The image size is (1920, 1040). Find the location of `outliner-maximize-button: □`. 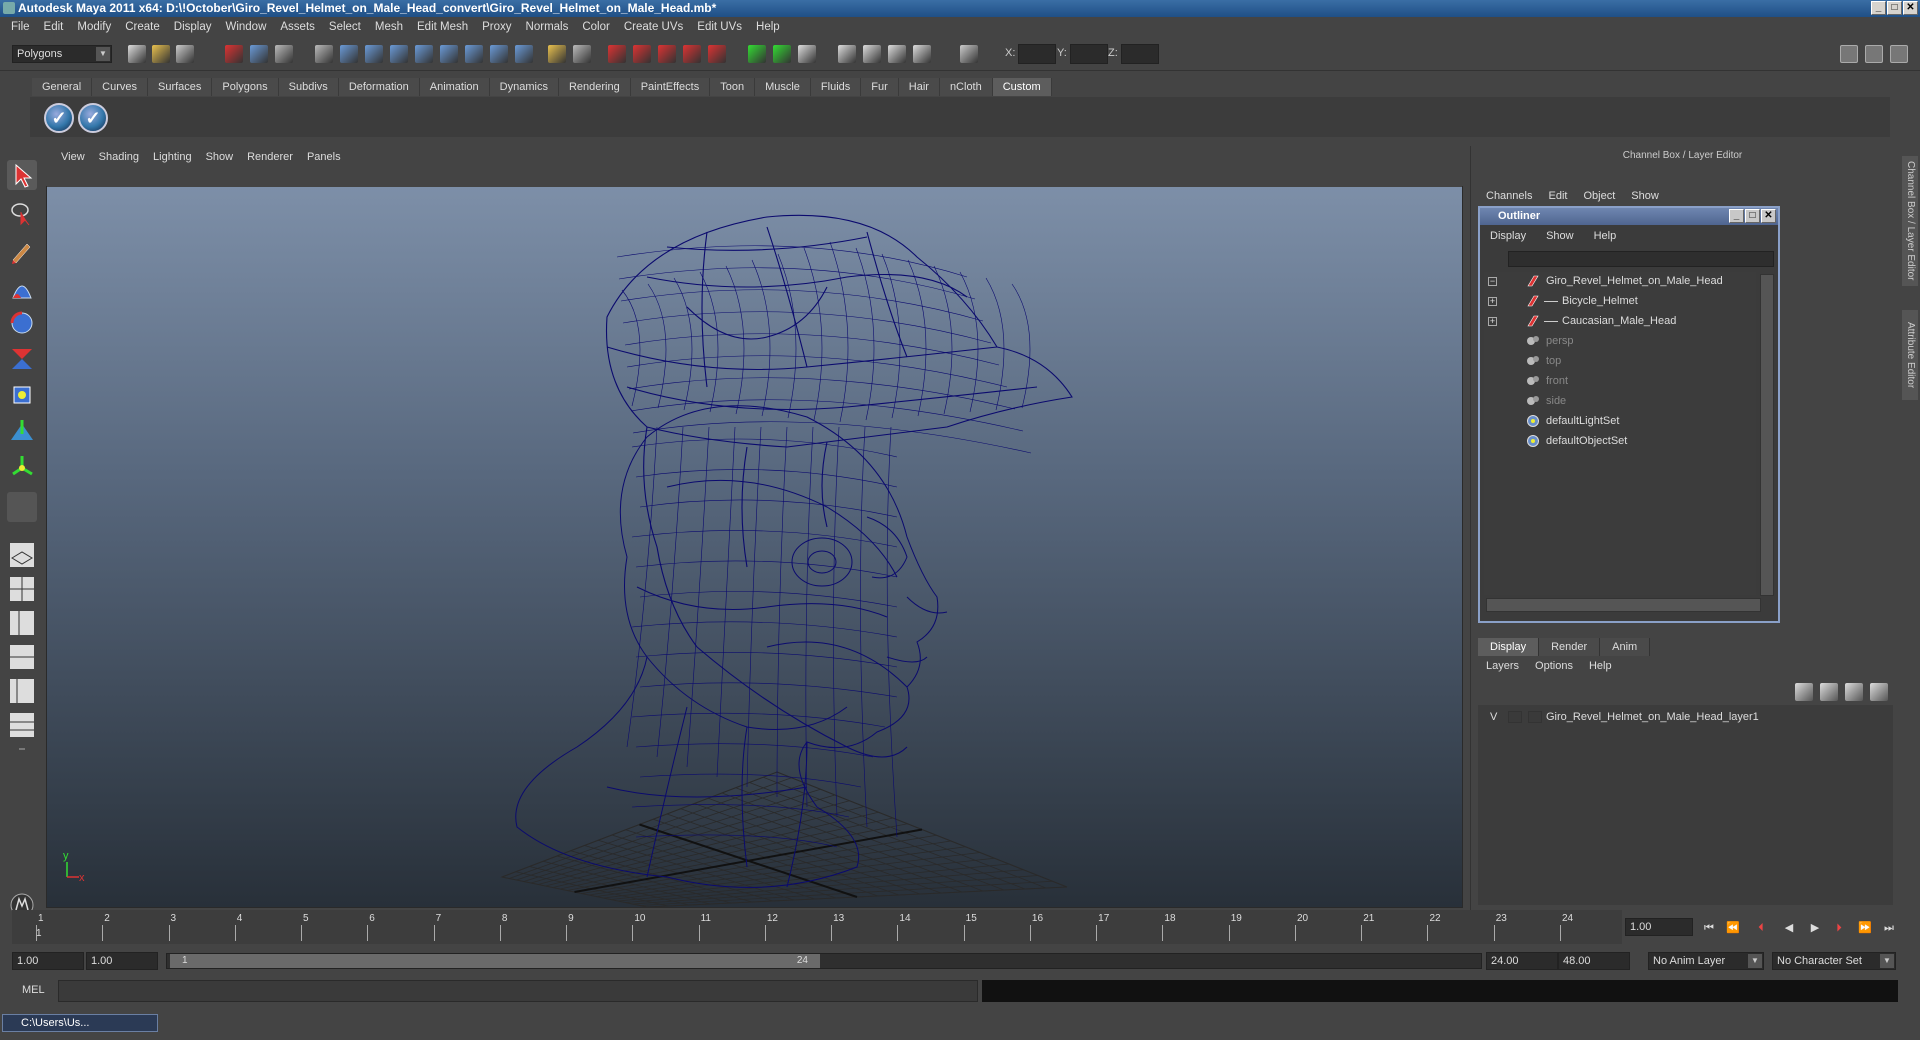

outliner-maximize-button: □ is located at coordinates (1752, 216).